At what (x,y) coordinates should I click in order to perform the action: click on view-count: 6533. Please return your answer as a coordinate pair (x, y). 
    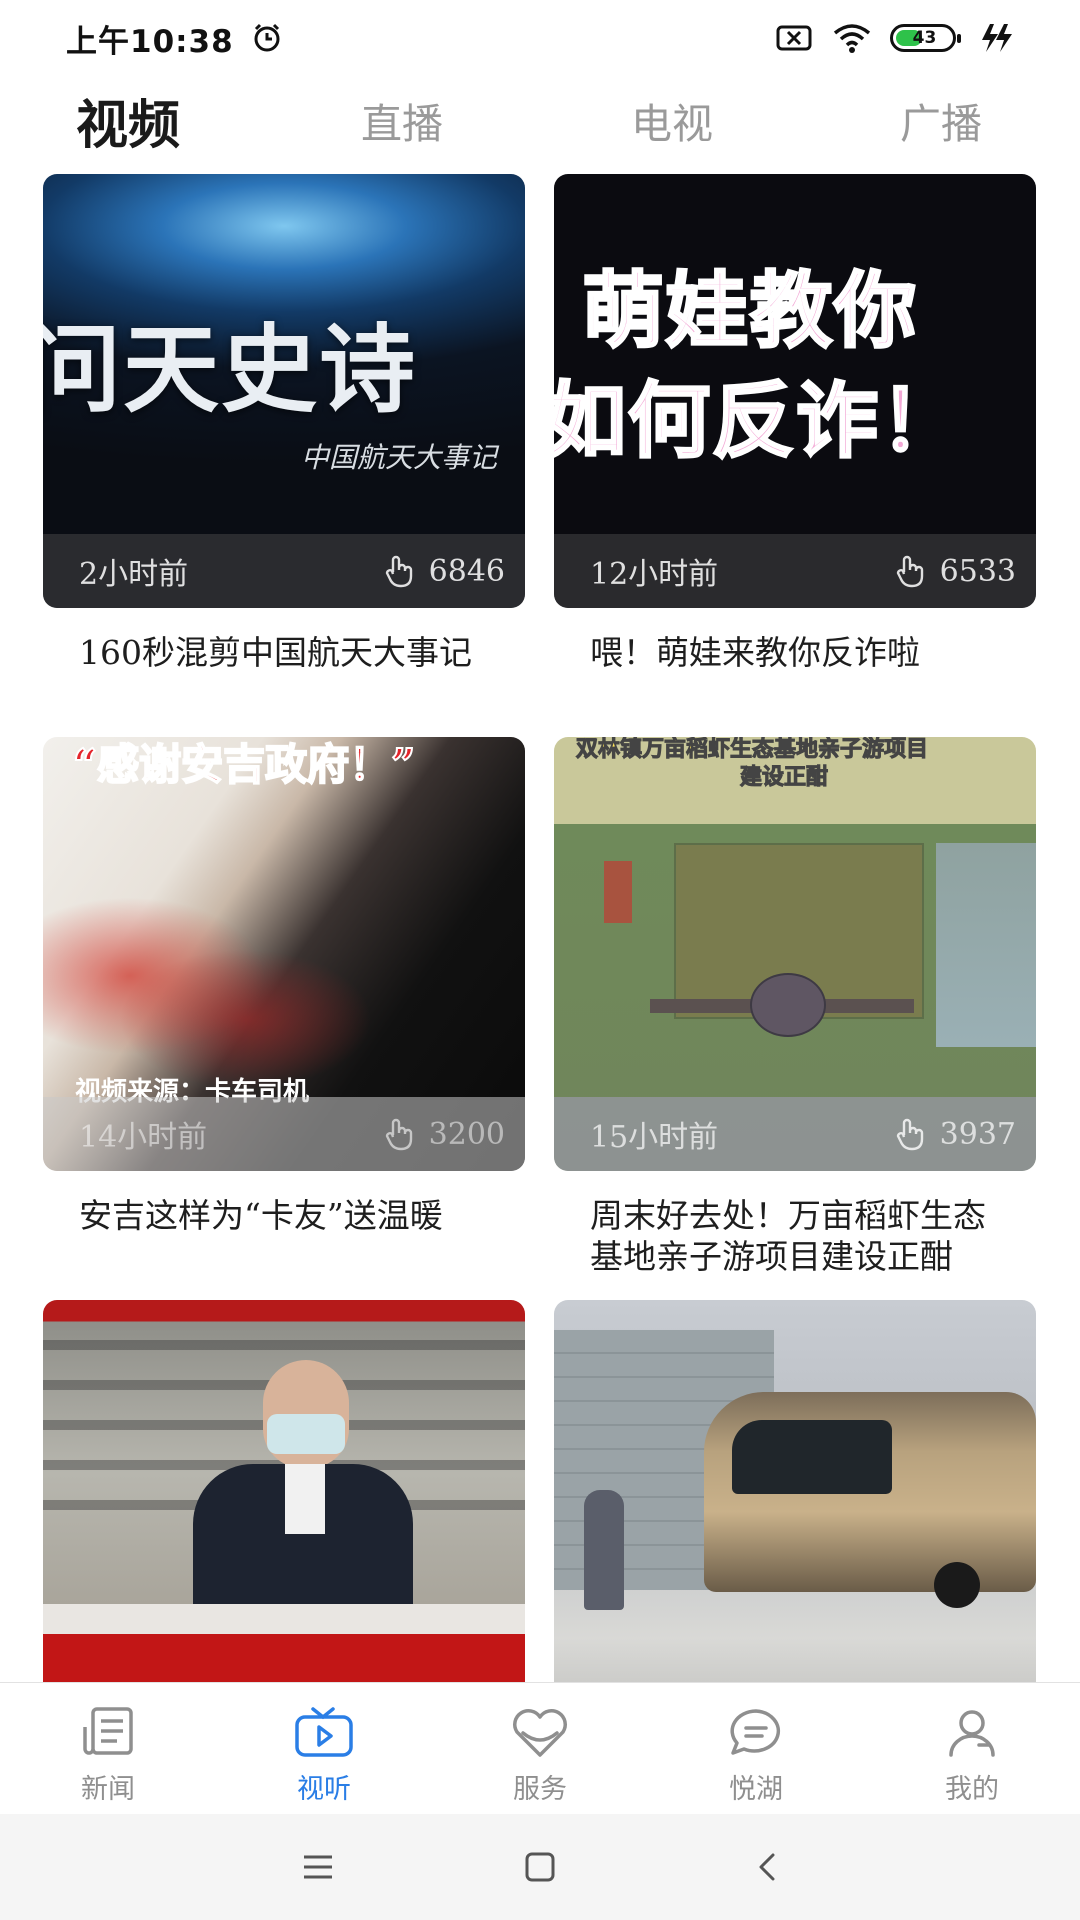
    Looking at the image, I should click on (954, 571).